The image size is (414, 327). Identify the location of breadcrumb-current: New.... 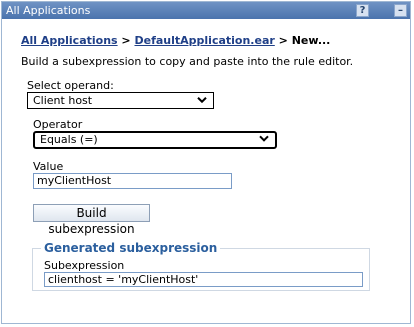
(311, 40).